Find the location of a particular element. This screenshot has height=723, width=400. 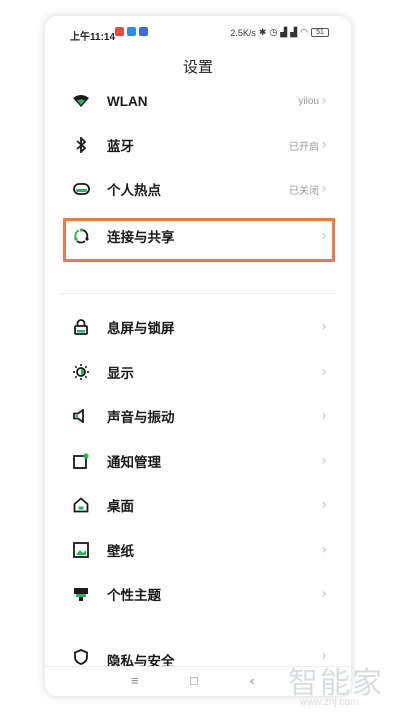

settings-item-label: 息屏与锁屏 is located at coordinates (141, 328).